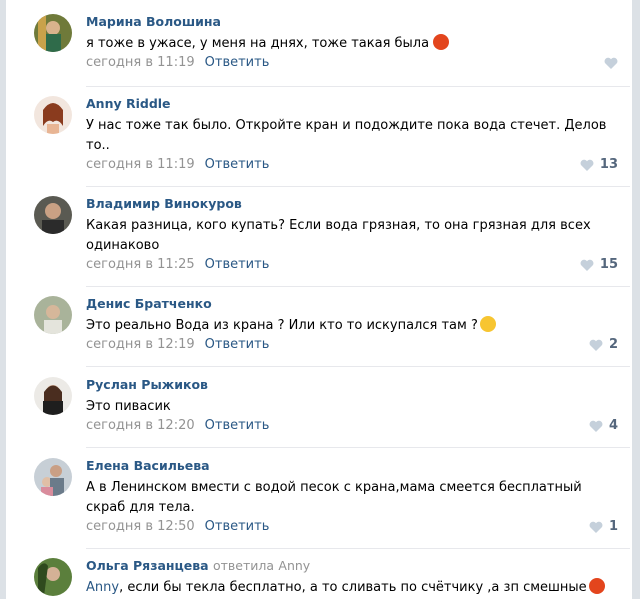 Image resolution: width=640 pixels, height=599 pixels. I want to click on like-button: 4, so click(603, 425).